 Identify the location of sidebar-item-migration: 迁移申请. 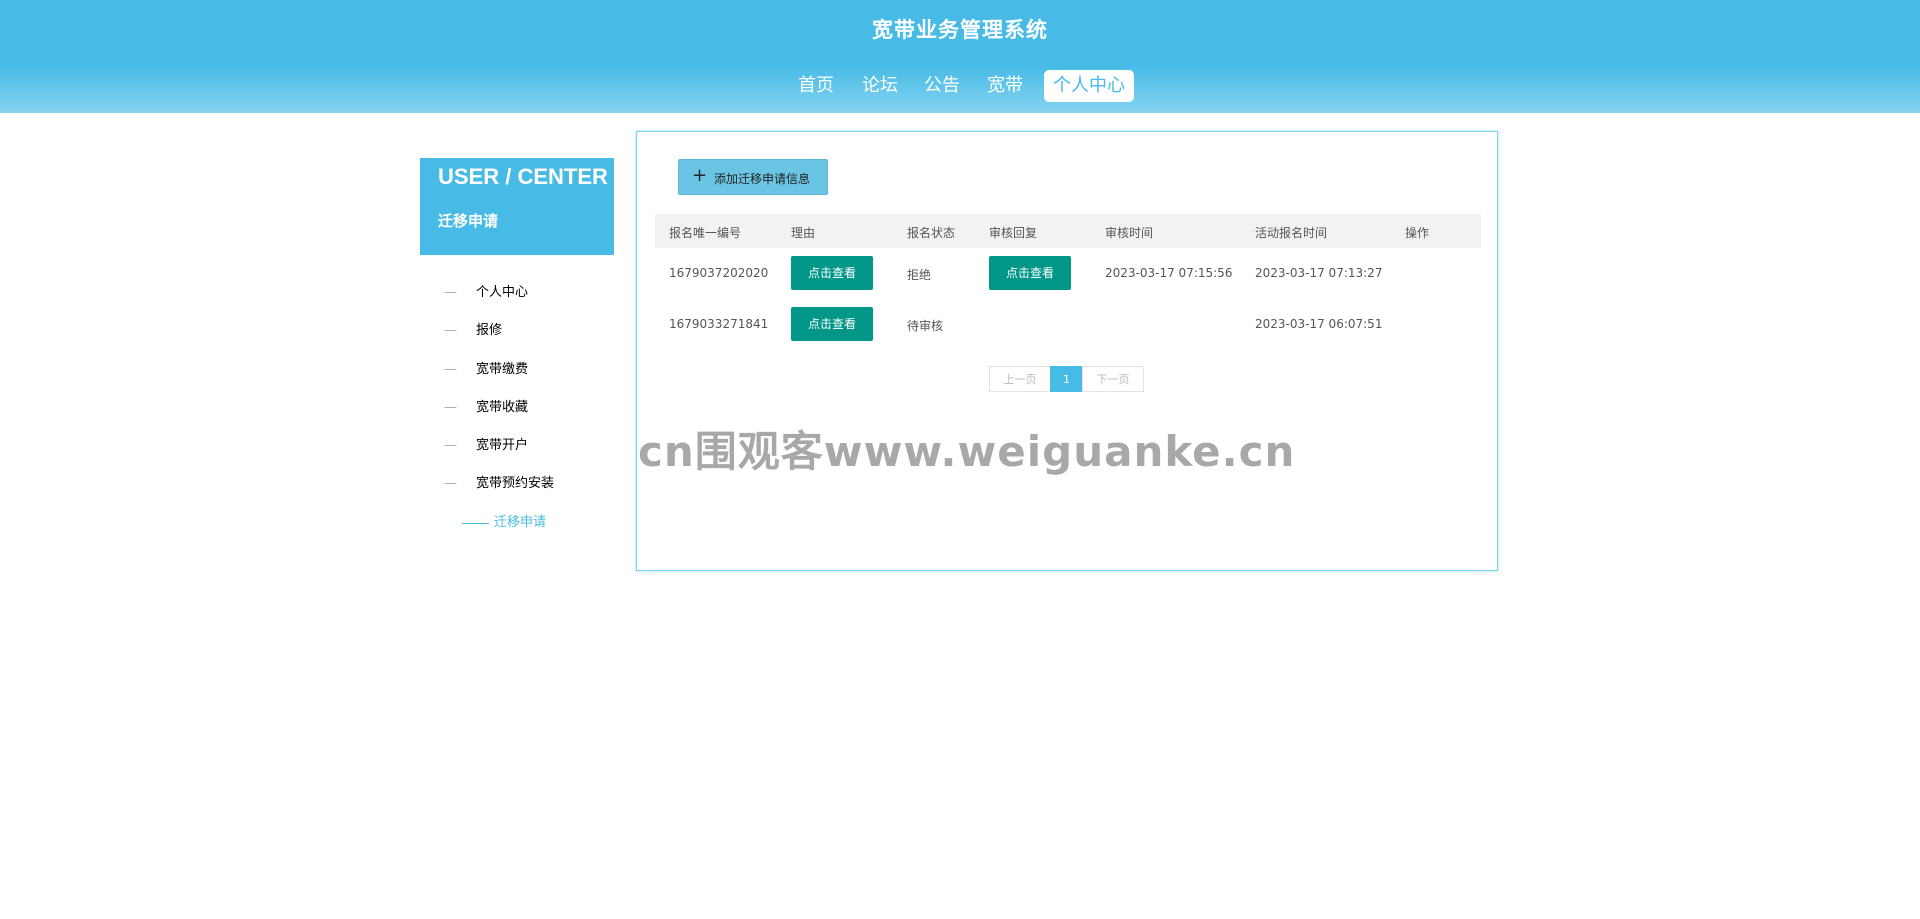
(517, 523).